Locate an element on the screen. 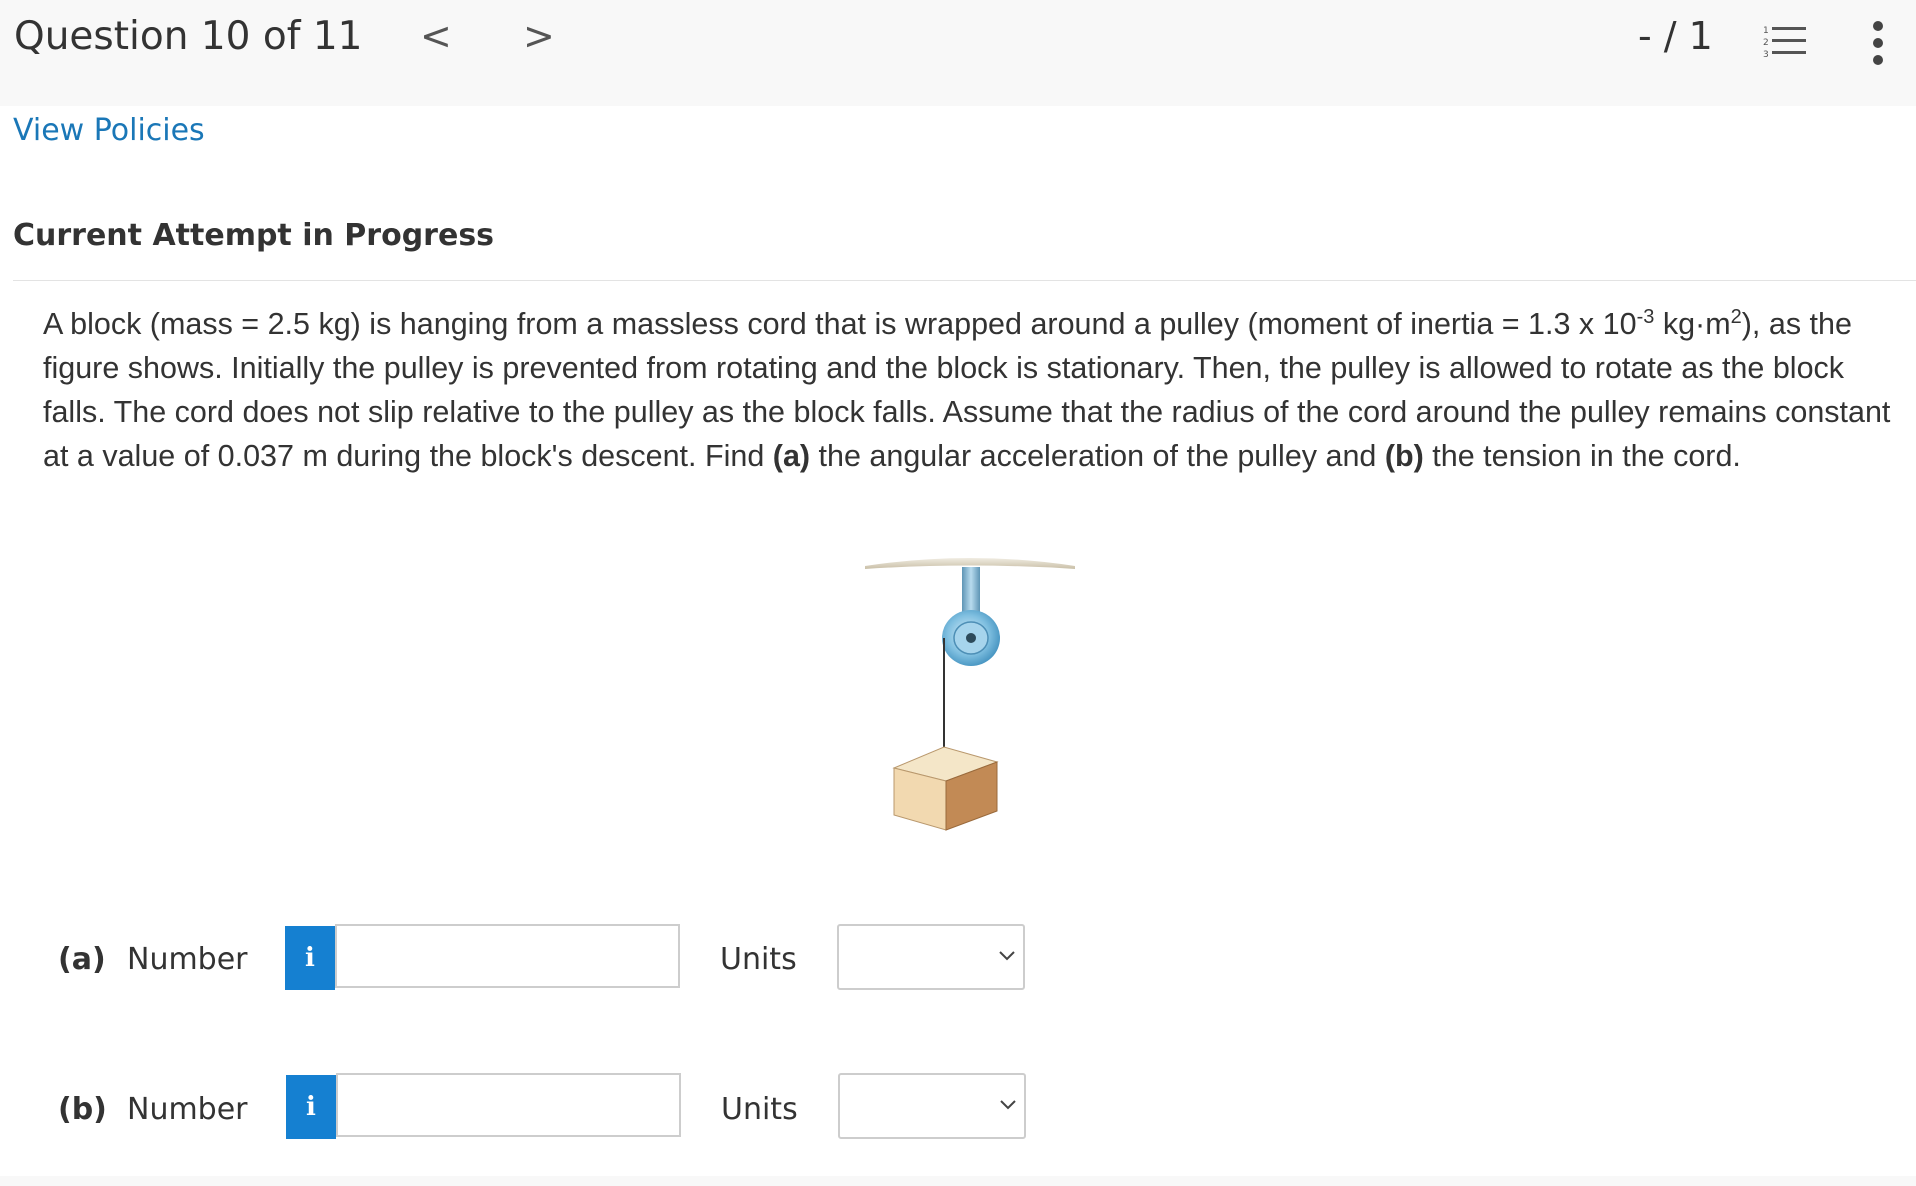 This screenshot has width=1916, height=1186. pulley-axle is located at coordinates (971, 638).